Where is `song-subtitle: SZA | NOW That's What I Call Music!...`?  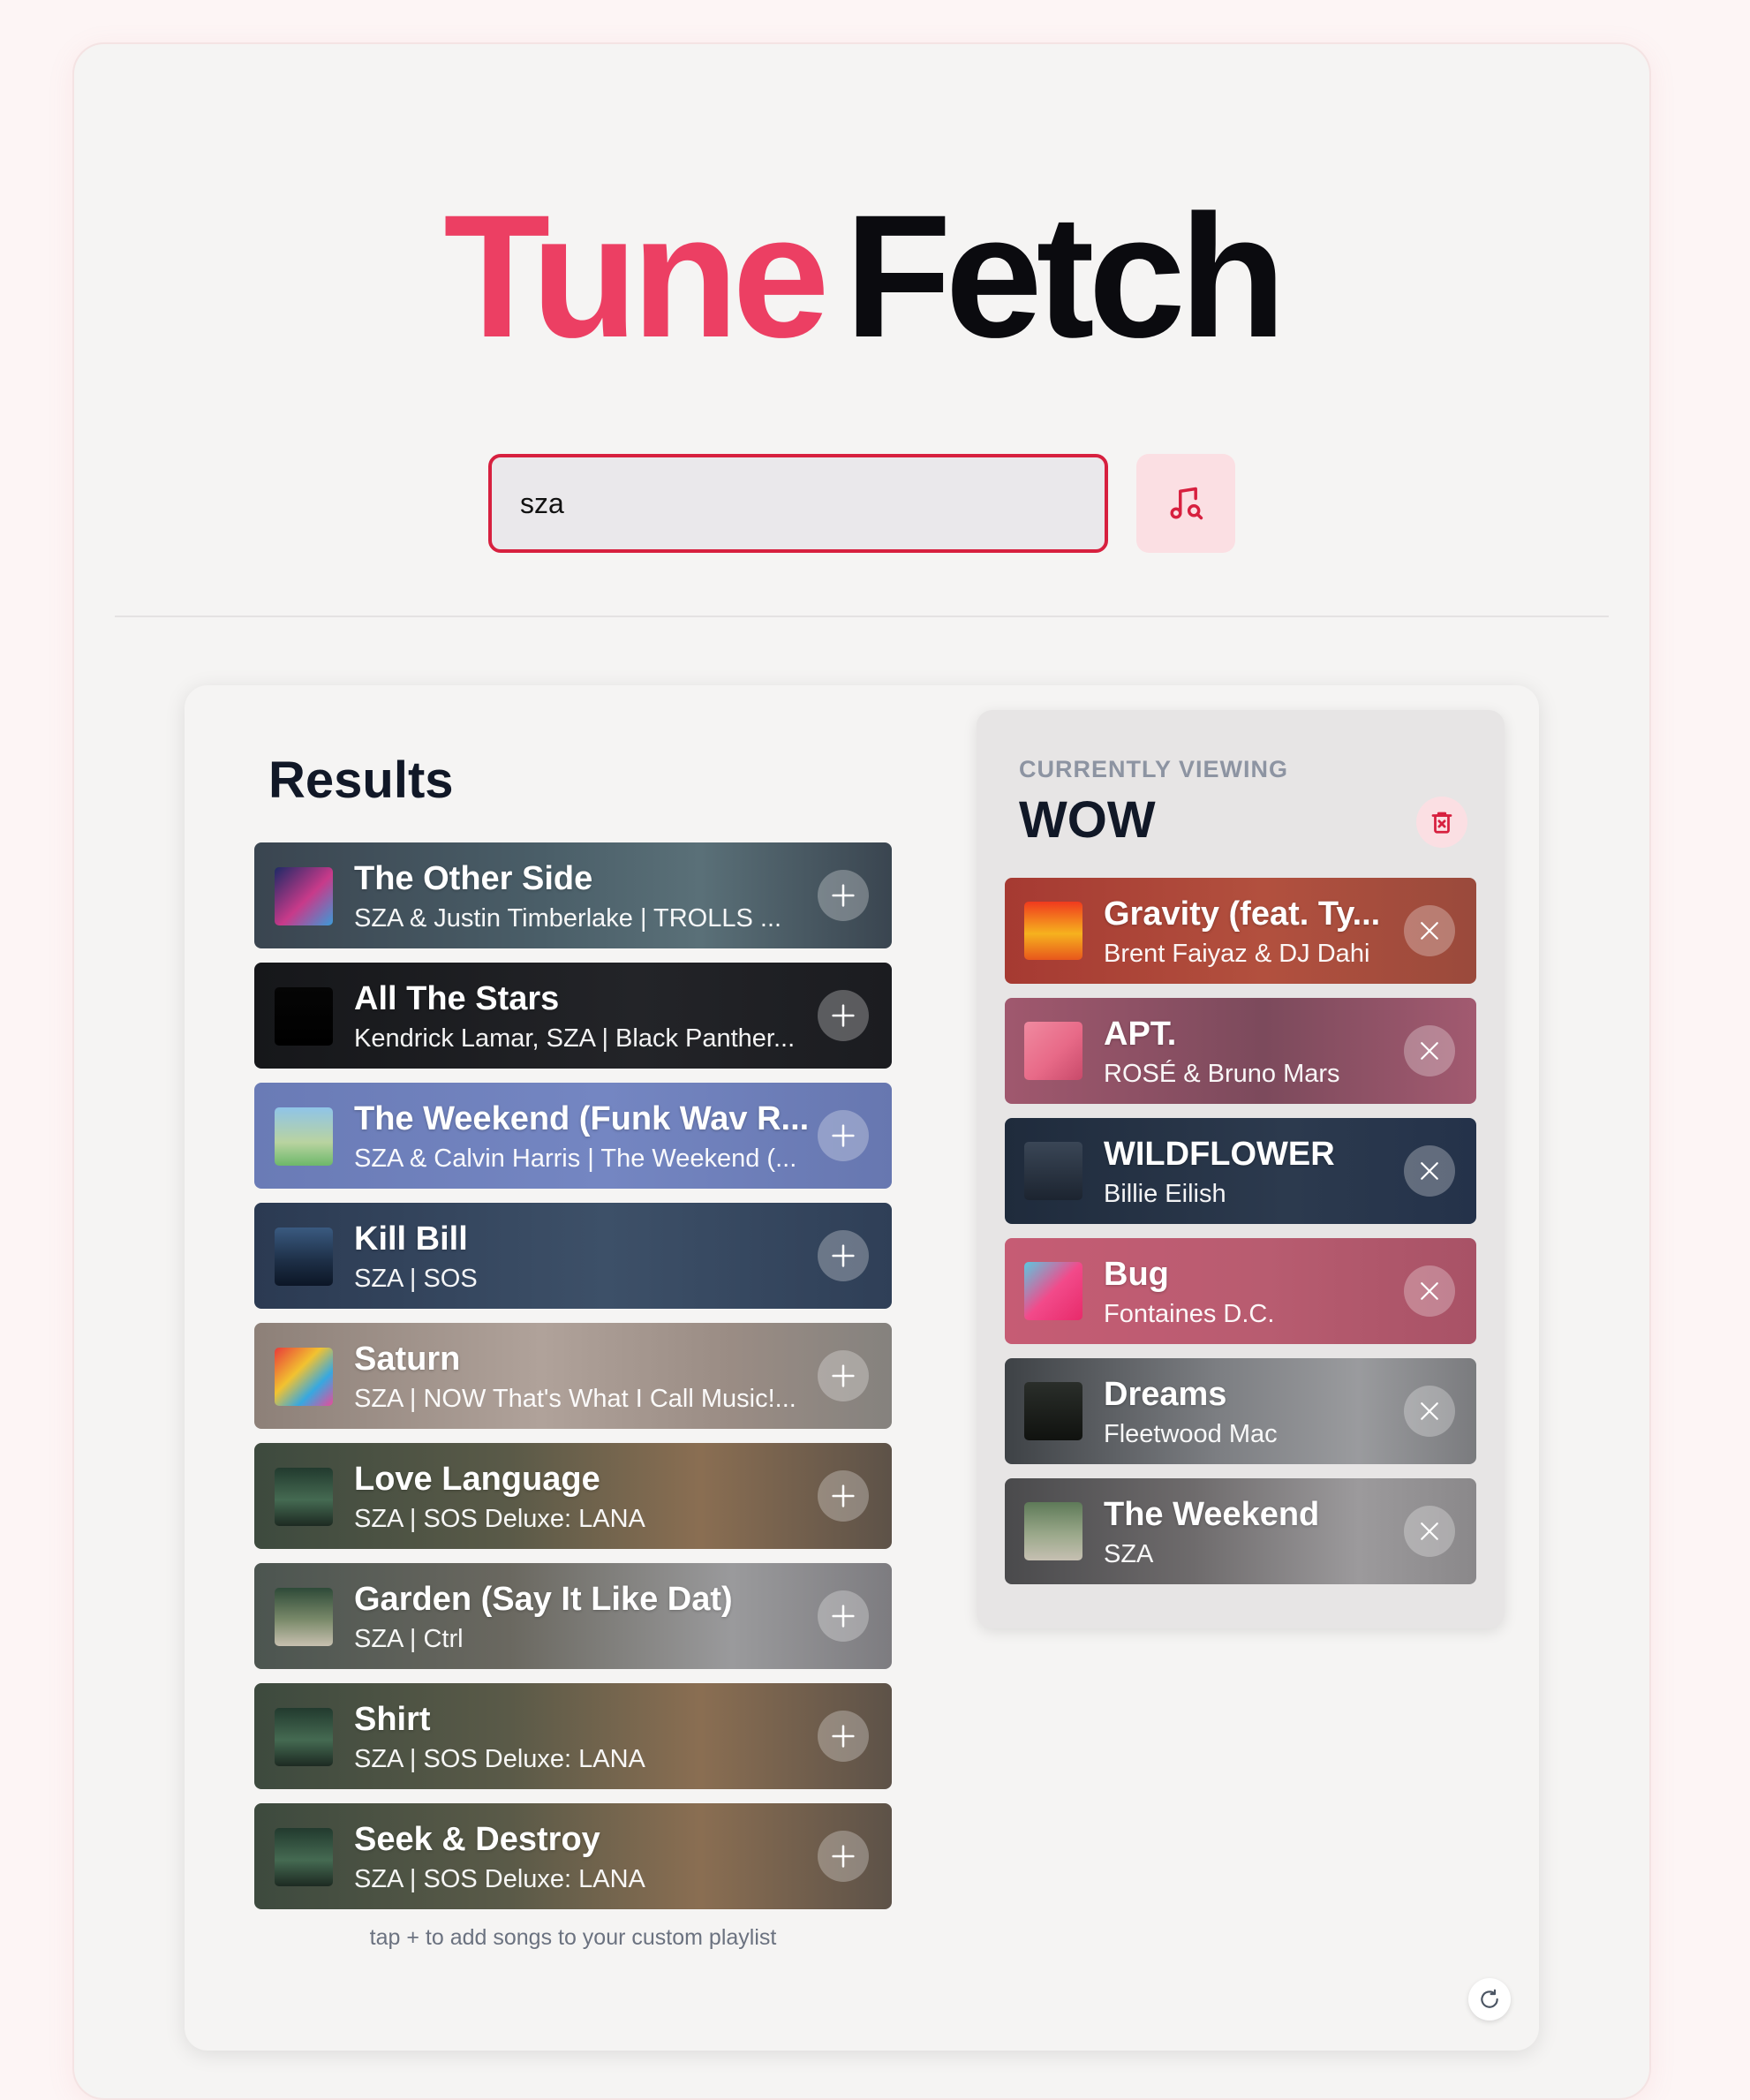
song-subtitle: SZA | NOW That's What I Call Music!... is located at coordinates (575, 1399).